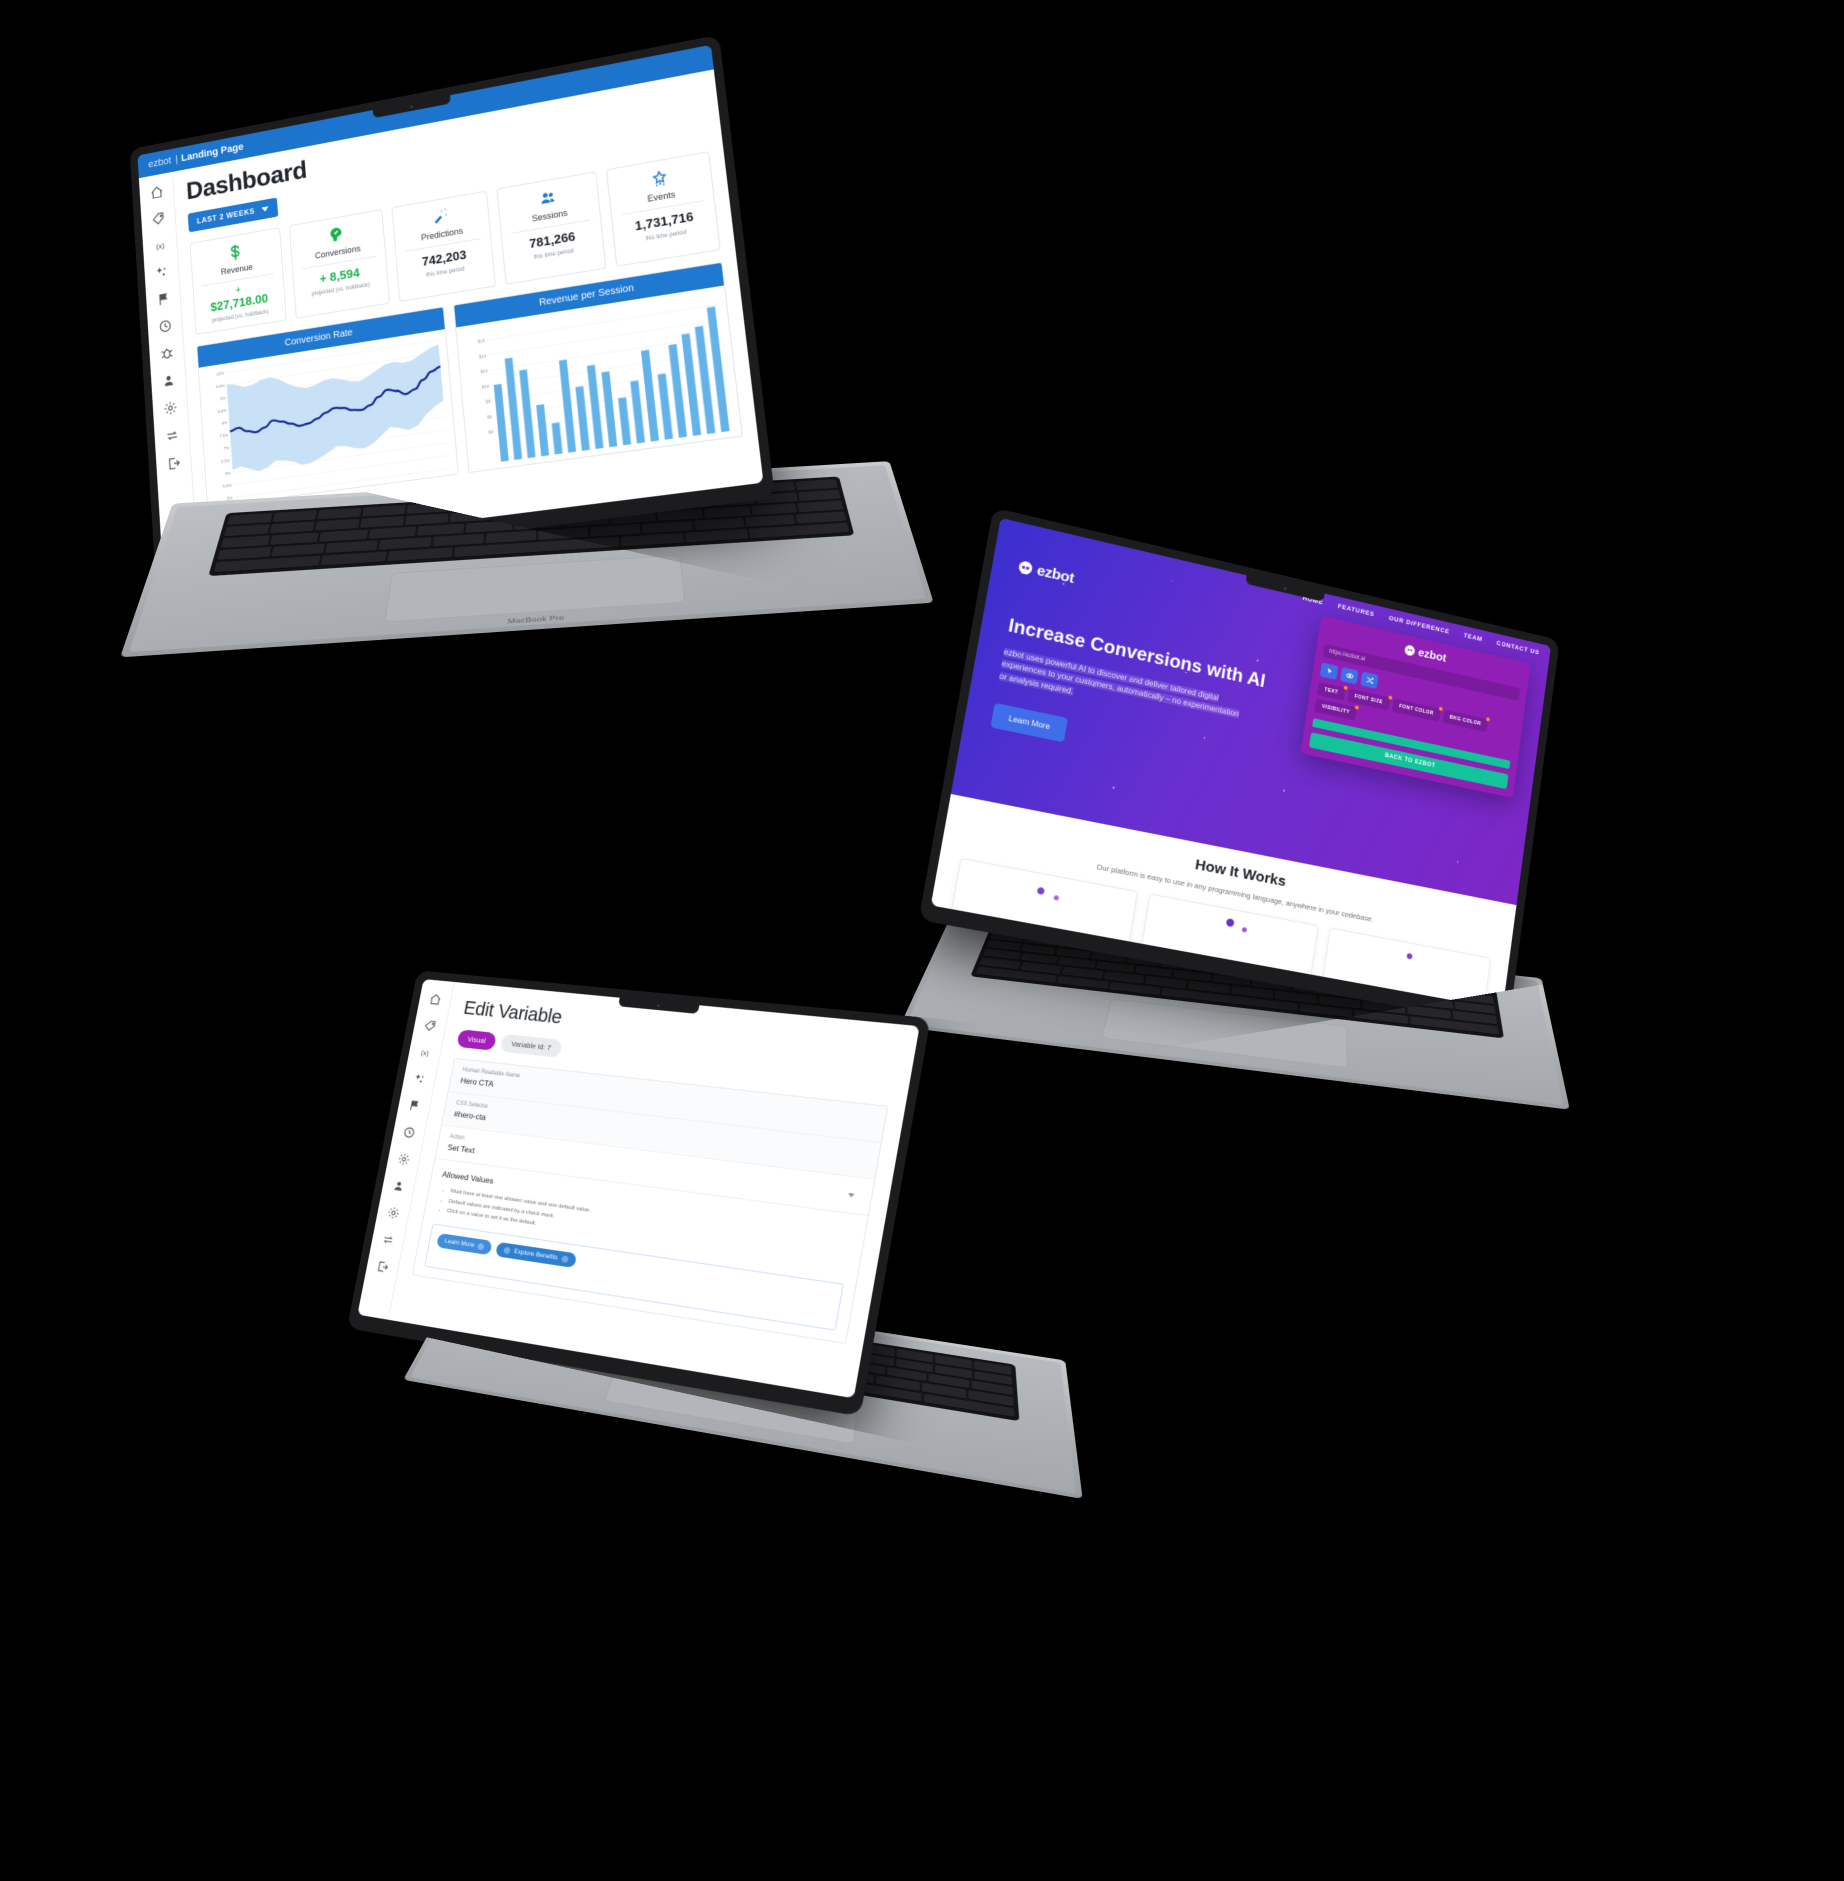 The image size is (1844, 1881). Describe the element at coordinates (1356, 610) in the screenshot. I see `nav-item-features: FEATURES` at that location.